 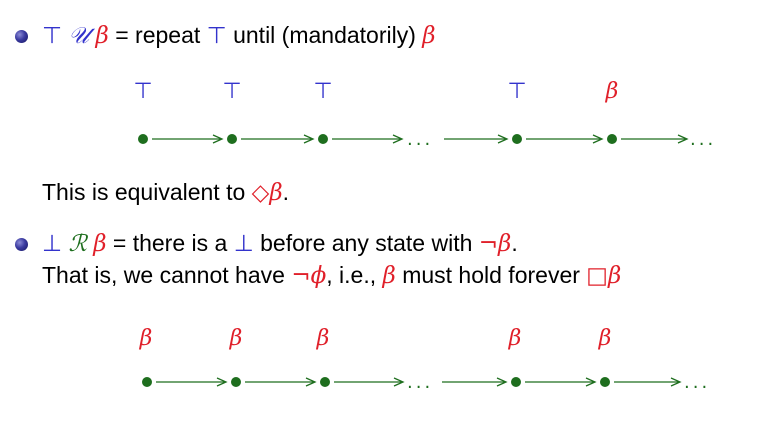 I want to click on negated-phi: ¬ϕ, so click(x=309, y=276).